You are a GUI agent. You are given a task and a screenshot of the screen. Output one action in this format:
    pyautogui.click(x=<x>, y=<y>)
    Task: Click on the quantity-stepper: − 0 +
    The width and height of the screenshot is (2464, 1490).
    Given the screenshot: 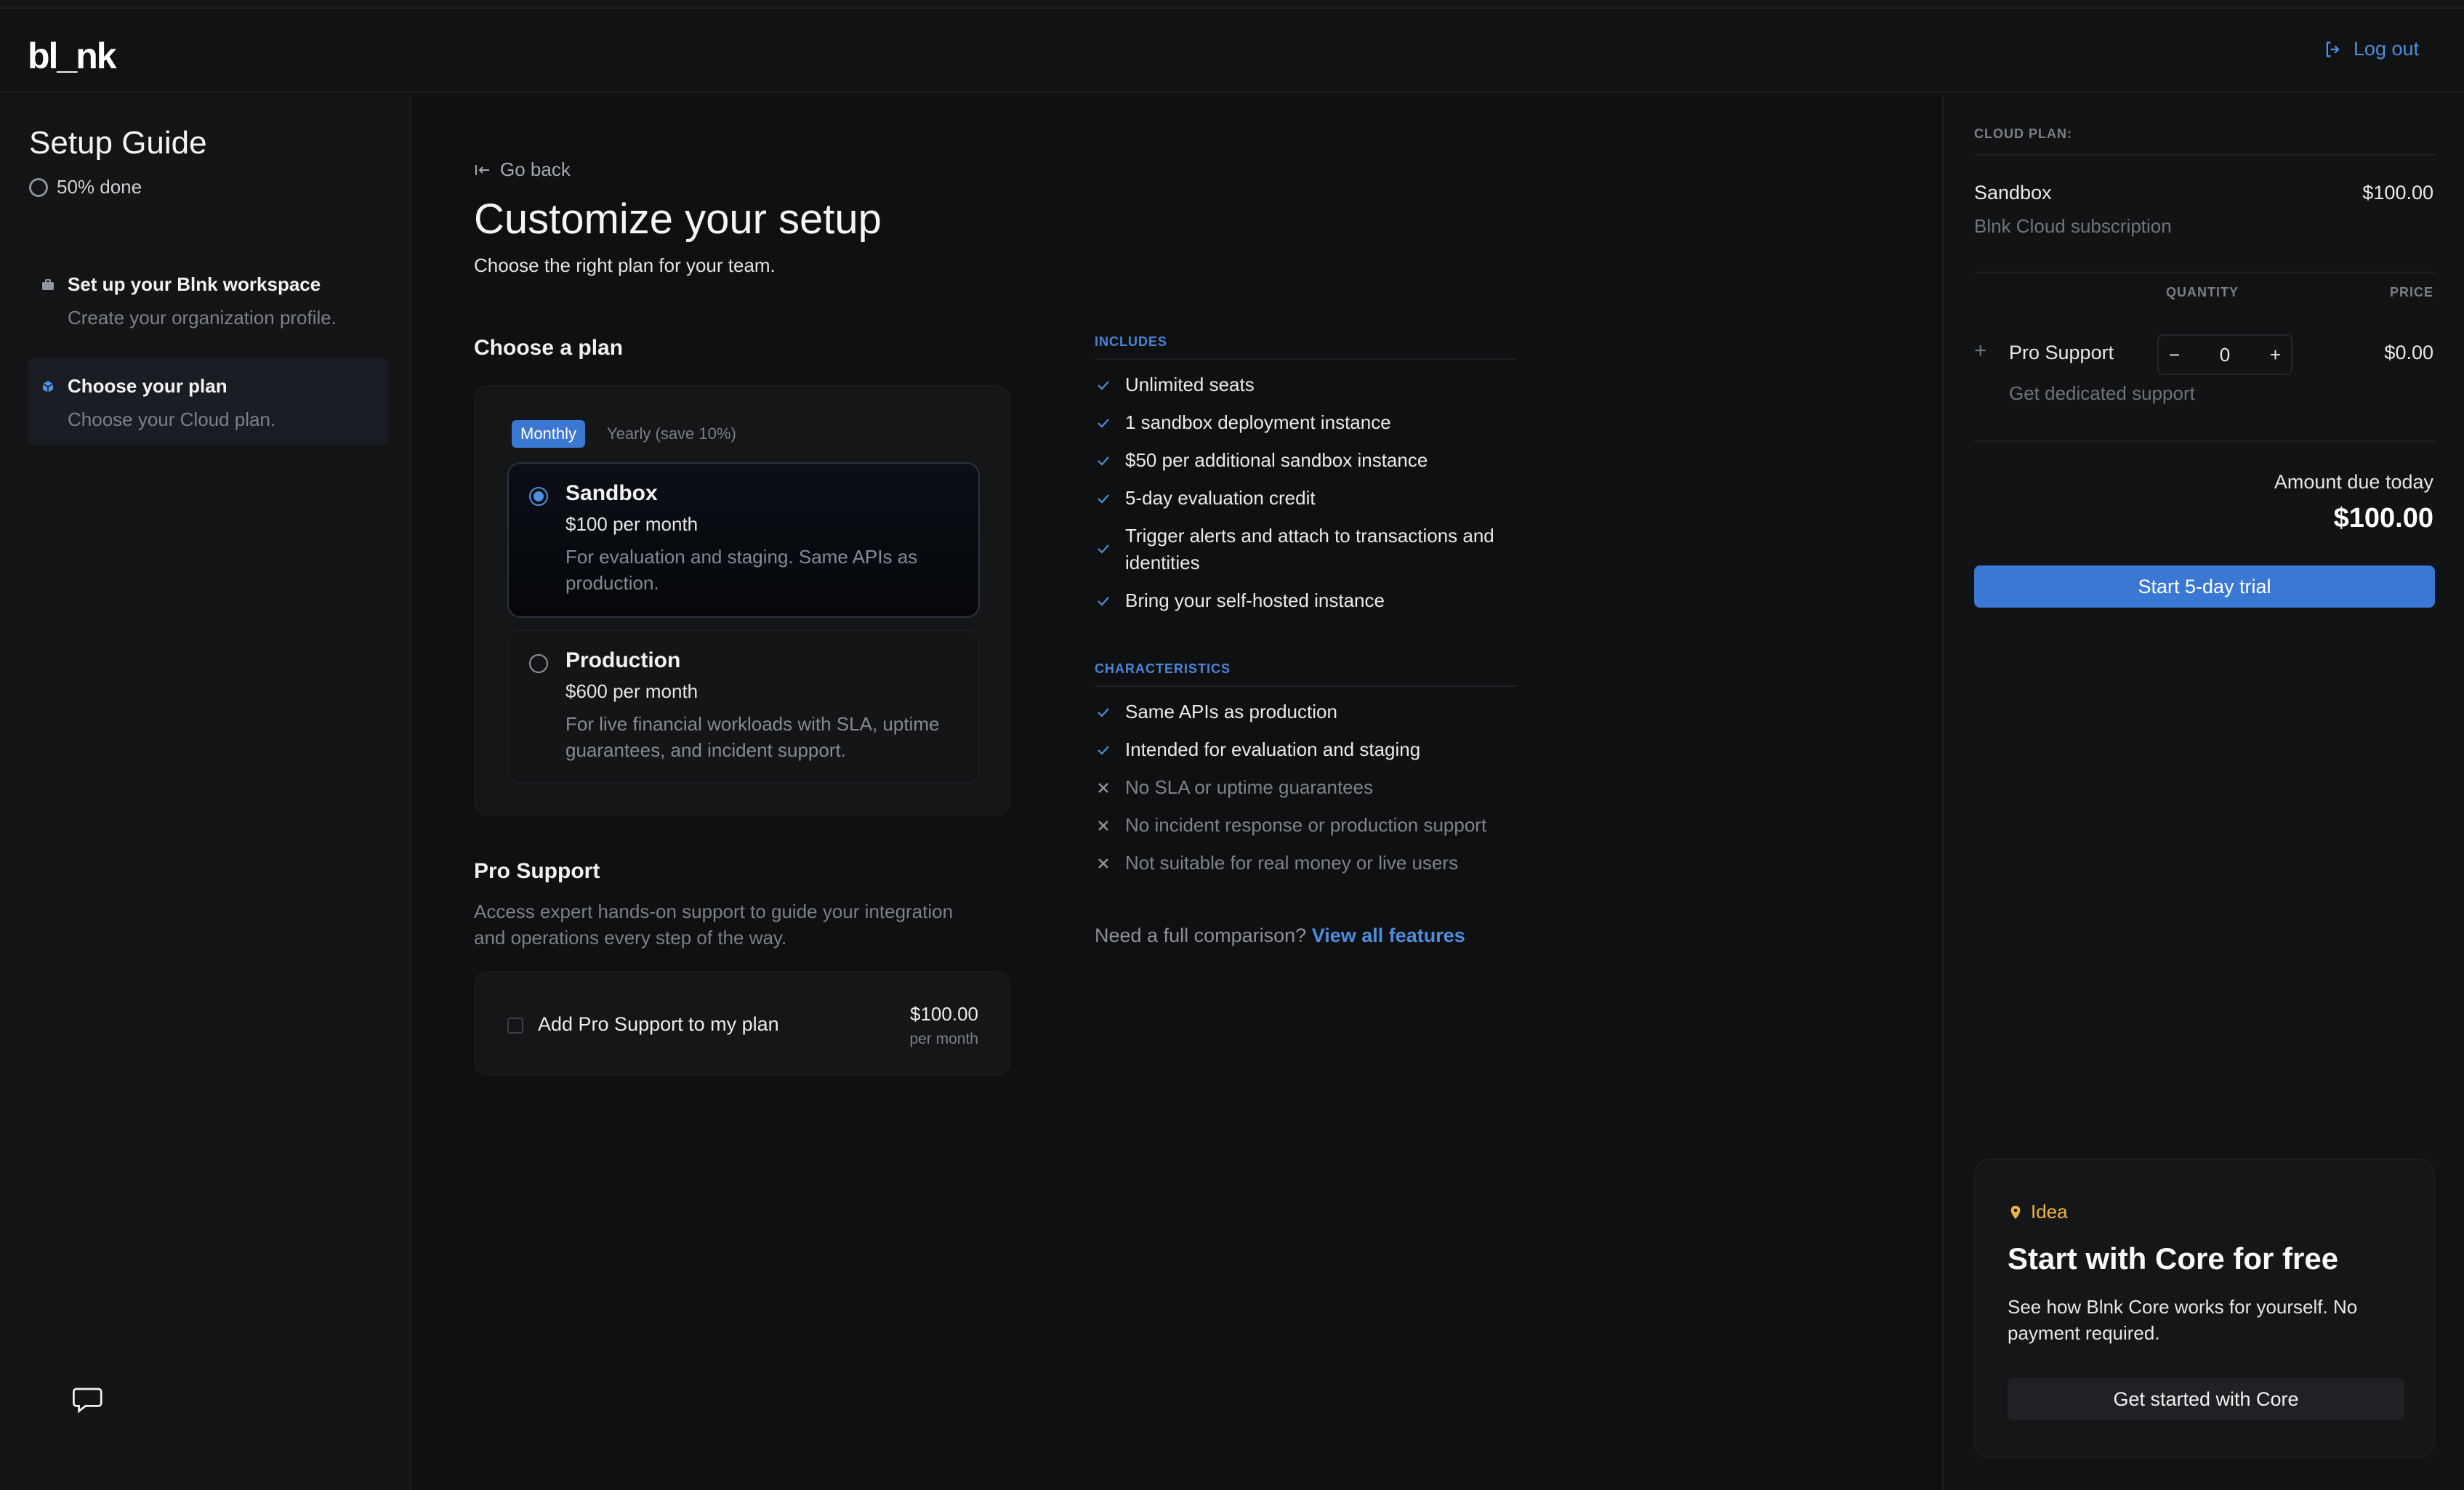 What is the action you would take?
    pyautogui.click(x=2224, y=354)
    